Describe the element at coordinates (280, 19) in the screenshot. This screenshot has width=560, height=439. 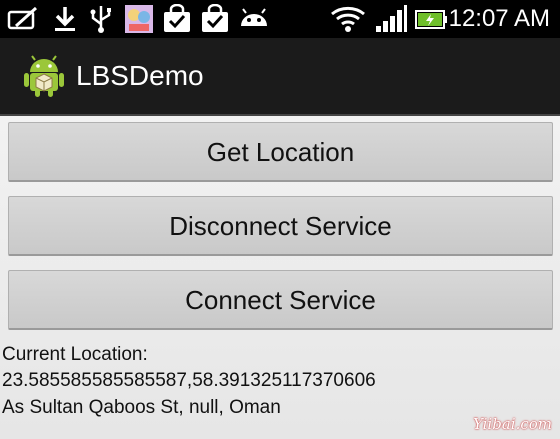
I see `status-bar: 12:07 AM` at that location.